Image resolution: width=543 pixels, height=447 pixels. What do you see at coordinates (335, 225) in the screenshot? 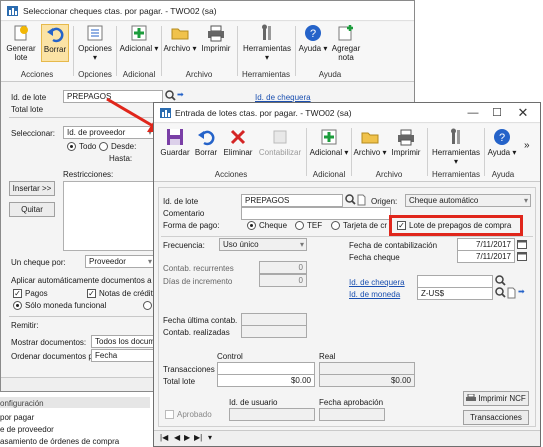
I see `radio-card` at bounding box center [335, 225].